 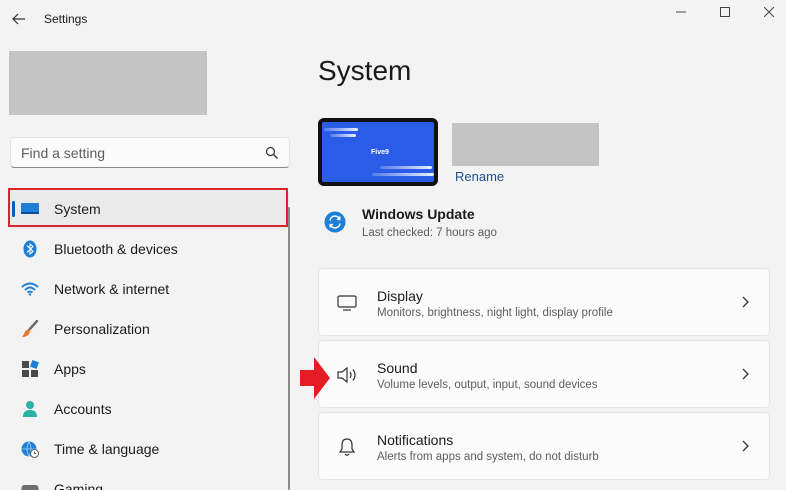 What do you see at coordinates (83, 409) in the screenshot?
I see `sidebar-item-label: Accounts` at bounding box center [83, 409].